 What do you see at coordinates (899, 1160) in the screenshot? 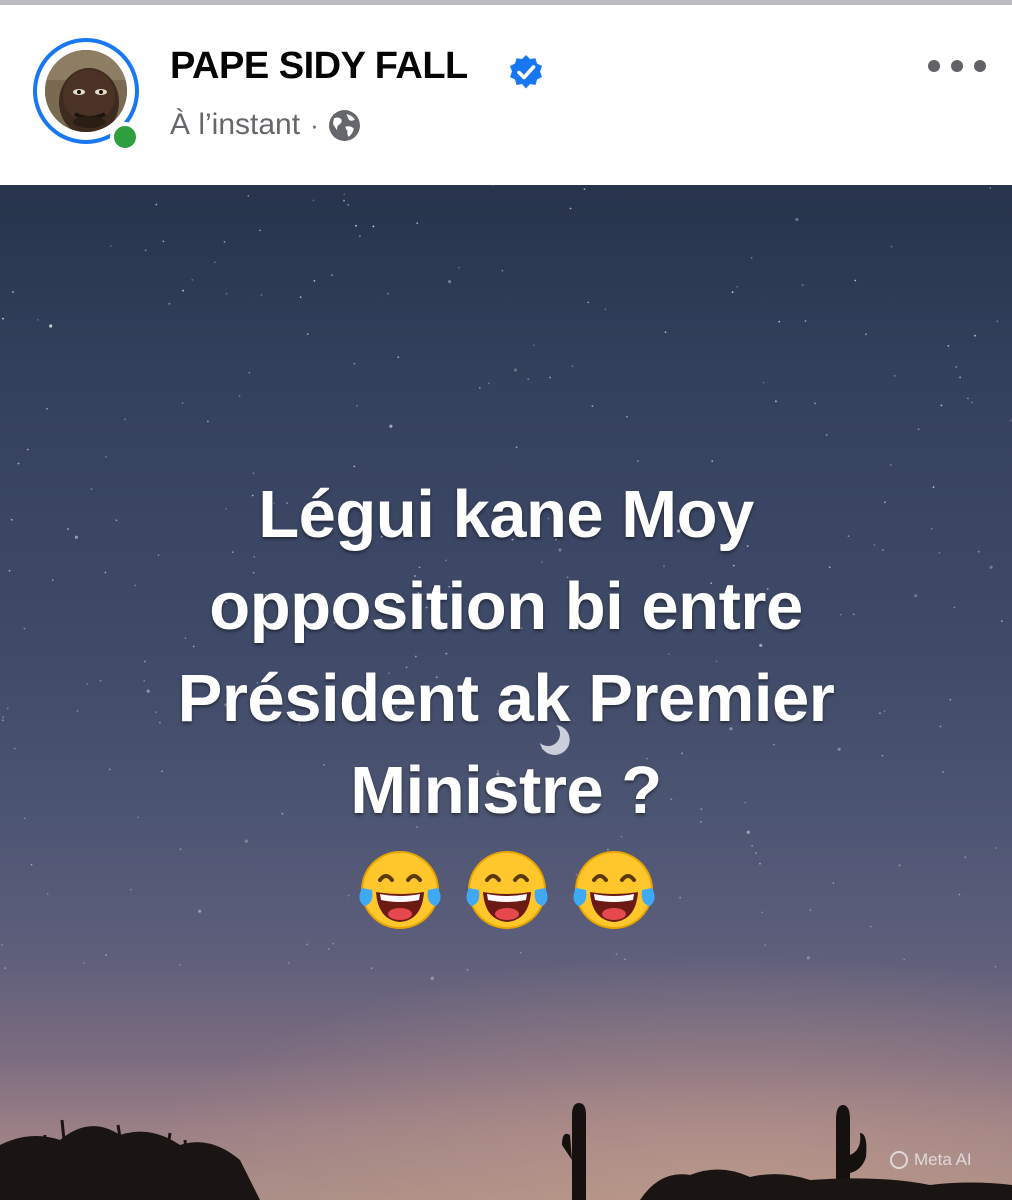
I see `meta-ai-ring-icon` at bounding box center [899, 1160].